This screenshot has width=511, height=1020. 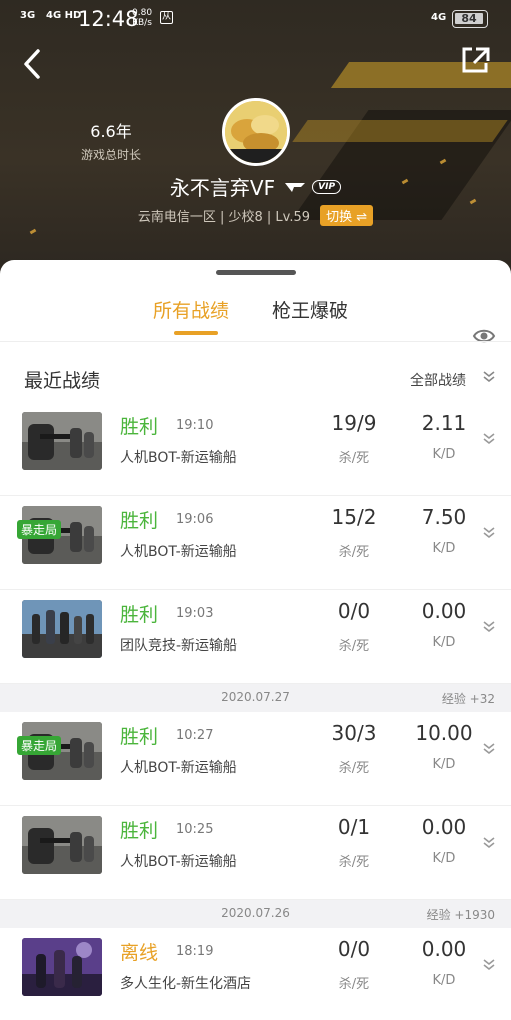 I want to click on tab-sniper-blast: 枪王爆破, so click(x=310, y=309).